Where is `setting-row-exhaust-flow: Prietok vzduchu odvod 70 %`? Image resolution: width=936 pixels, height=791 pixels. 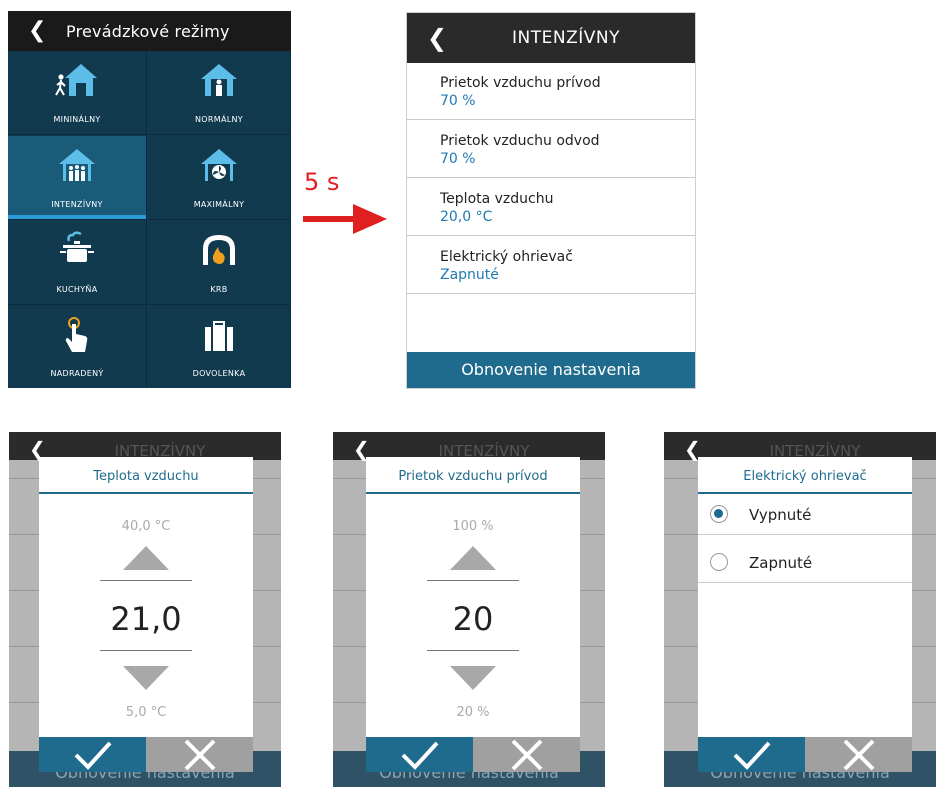
setting-row-exhaust-flow: Prietok vzduchu odvod 70 % is located at coordinates (551, 149).